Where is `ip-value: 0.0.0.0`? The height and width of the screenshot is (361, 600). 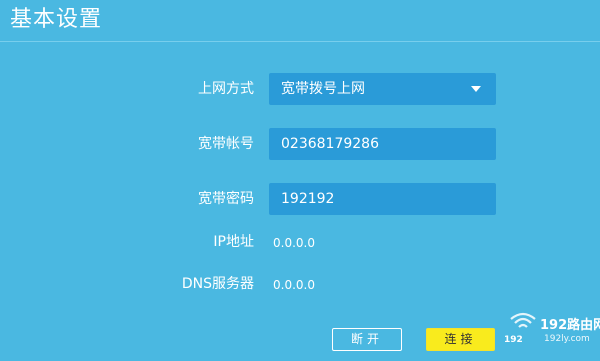
ip-value: 0.0.0.0 is located at coordinates (294, 243).